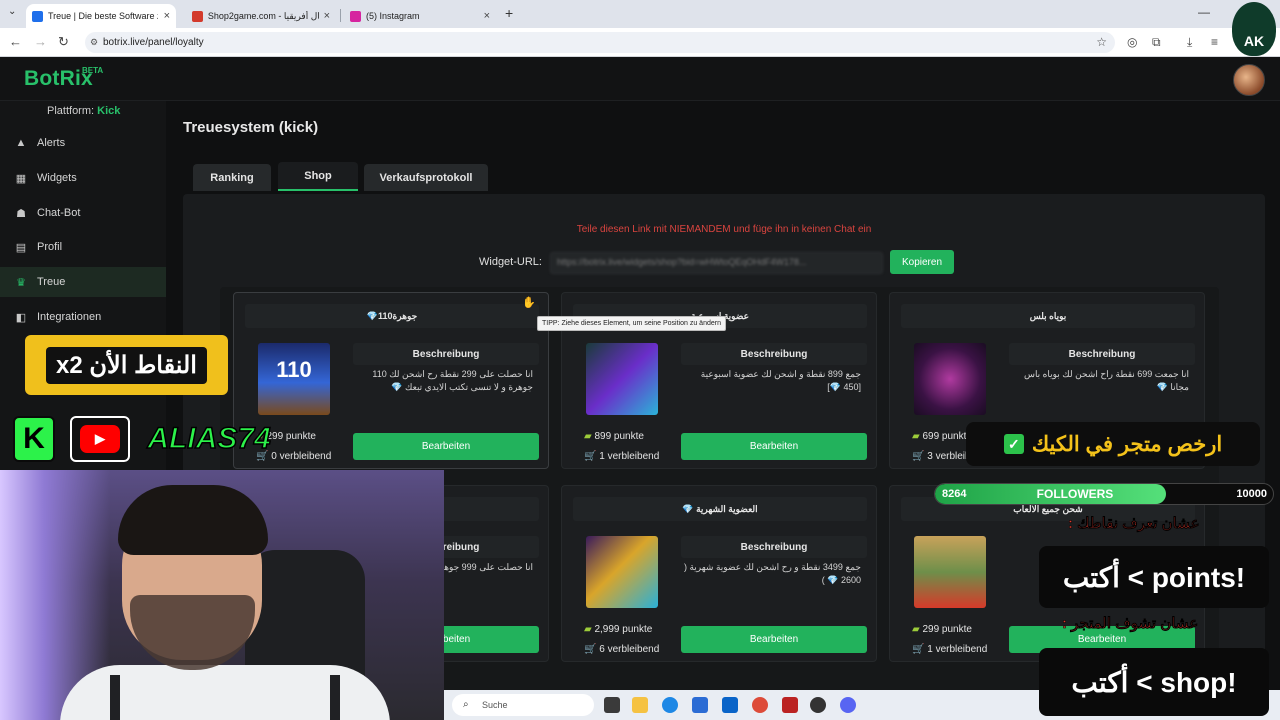  What do you see at coordinates (509, 13) in the screenshot?
I see `new-tab-icon: +` at bounding box center [509, 13].